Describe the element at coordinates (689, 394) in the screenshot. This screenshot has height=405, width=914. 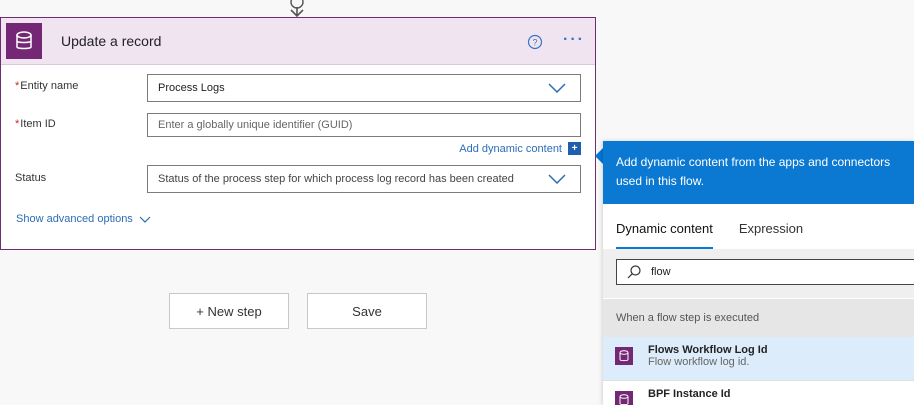
I see `list-item-title: BPF Instance Id` at that location.